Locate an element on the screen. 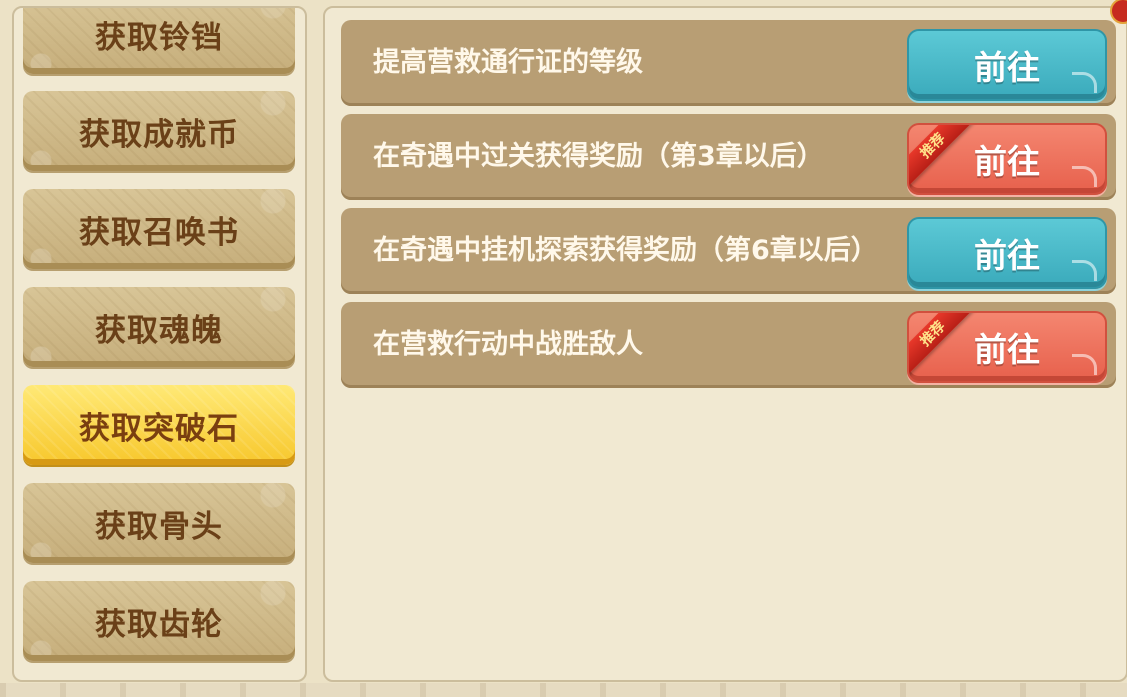 Image resolution: width=1127 pixels, height=697 pixels. task-description: 在营救行动中战胜敌人 is located at coordinates (508, 345).